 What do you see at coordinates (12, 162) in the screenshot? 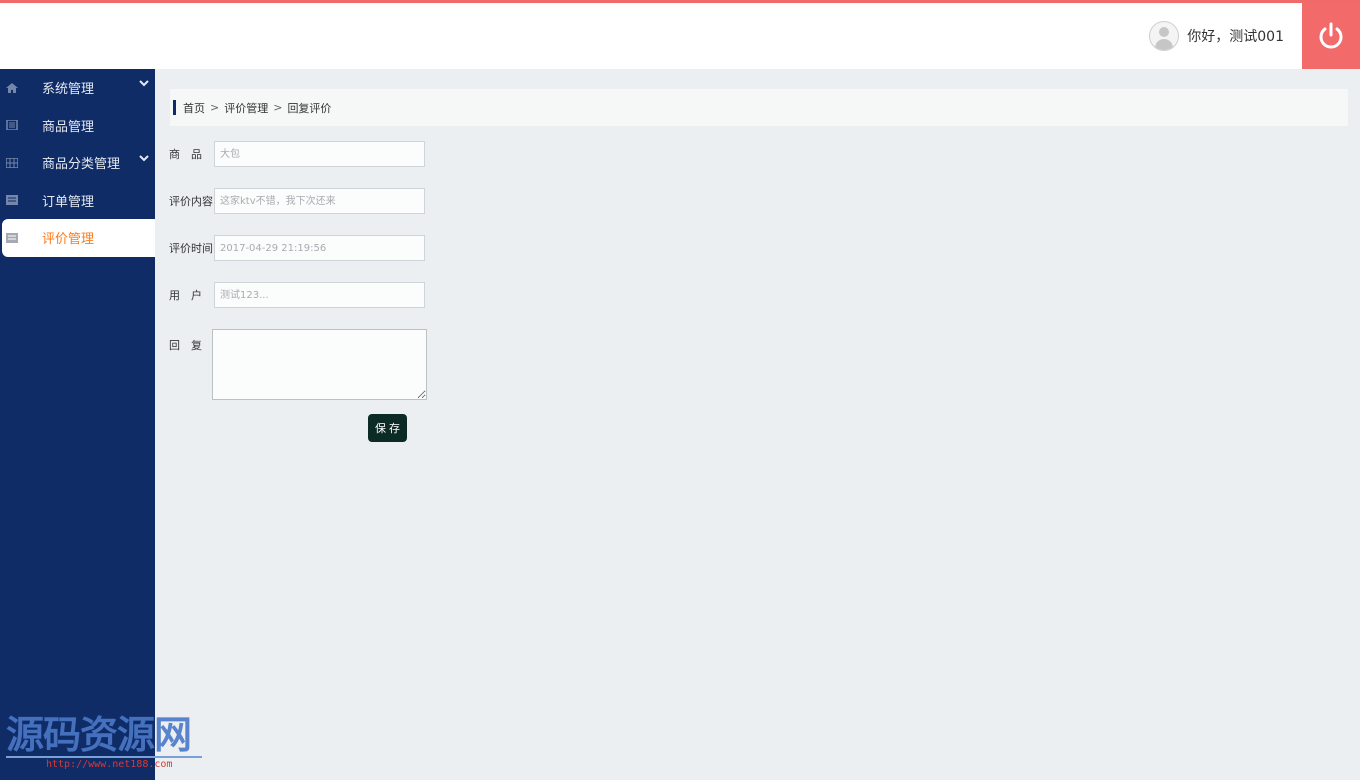
I see `grid-icon` at bounding box center [12, 162].